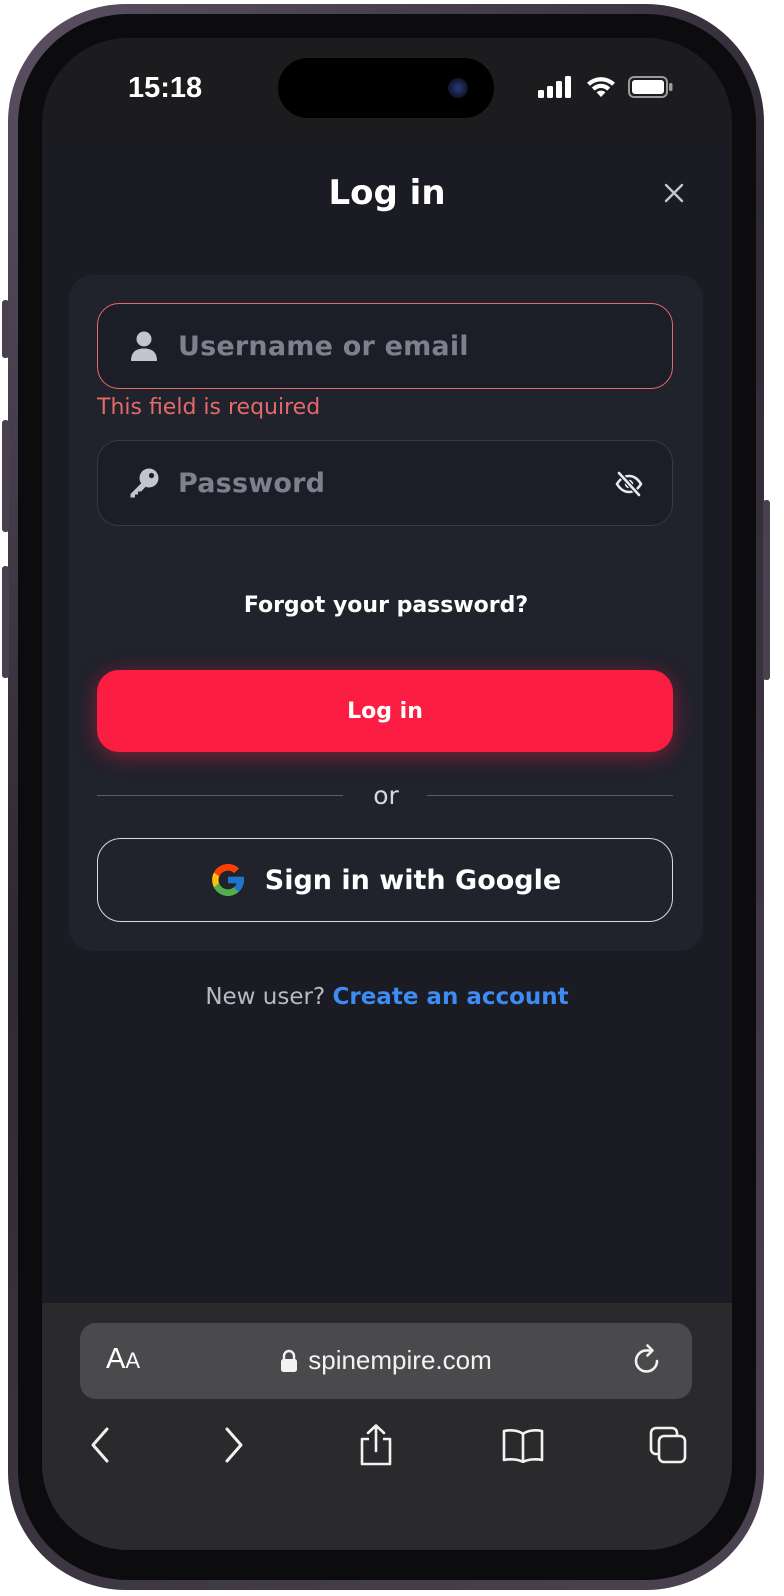  I want to click on chevron-right-icon, so click(234, 1445).